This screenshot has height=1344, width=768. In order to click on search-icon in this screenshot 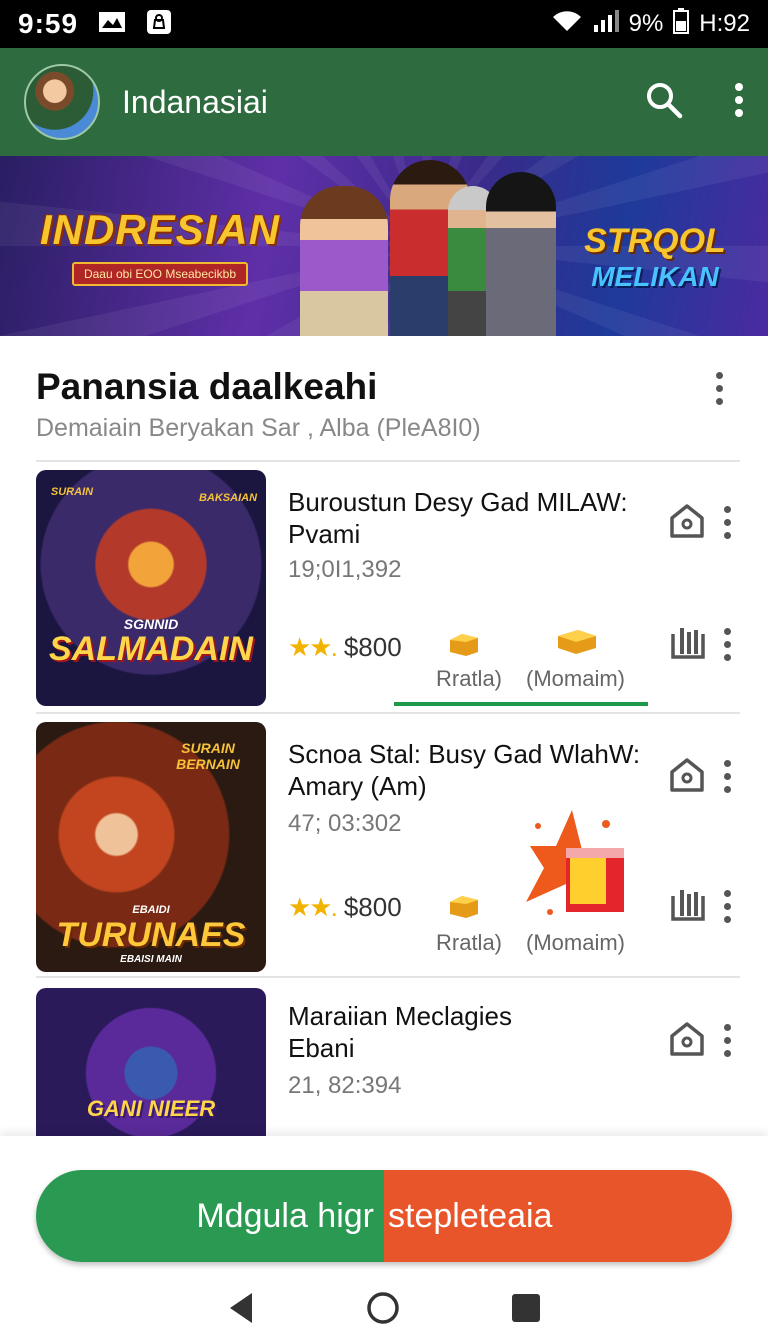, I will do `click(664, 102)`.